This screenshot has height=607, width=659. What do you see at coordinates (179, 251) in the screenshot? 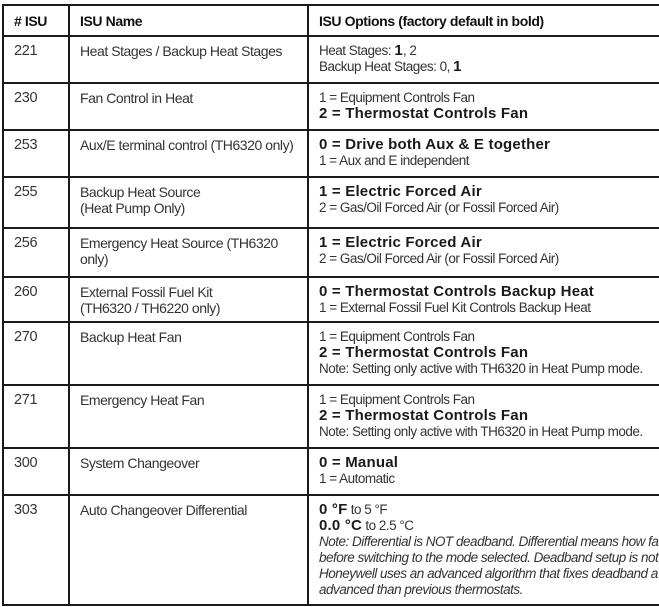
I see `isu-name: Emergency Heat Source (TH6320 only)` at bounding box center [179, 251].